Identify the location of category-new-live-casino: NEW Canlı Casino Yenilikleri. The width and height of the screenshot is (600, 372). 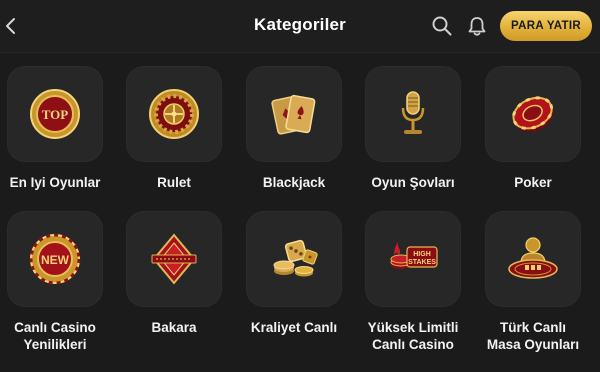
(57, 282).